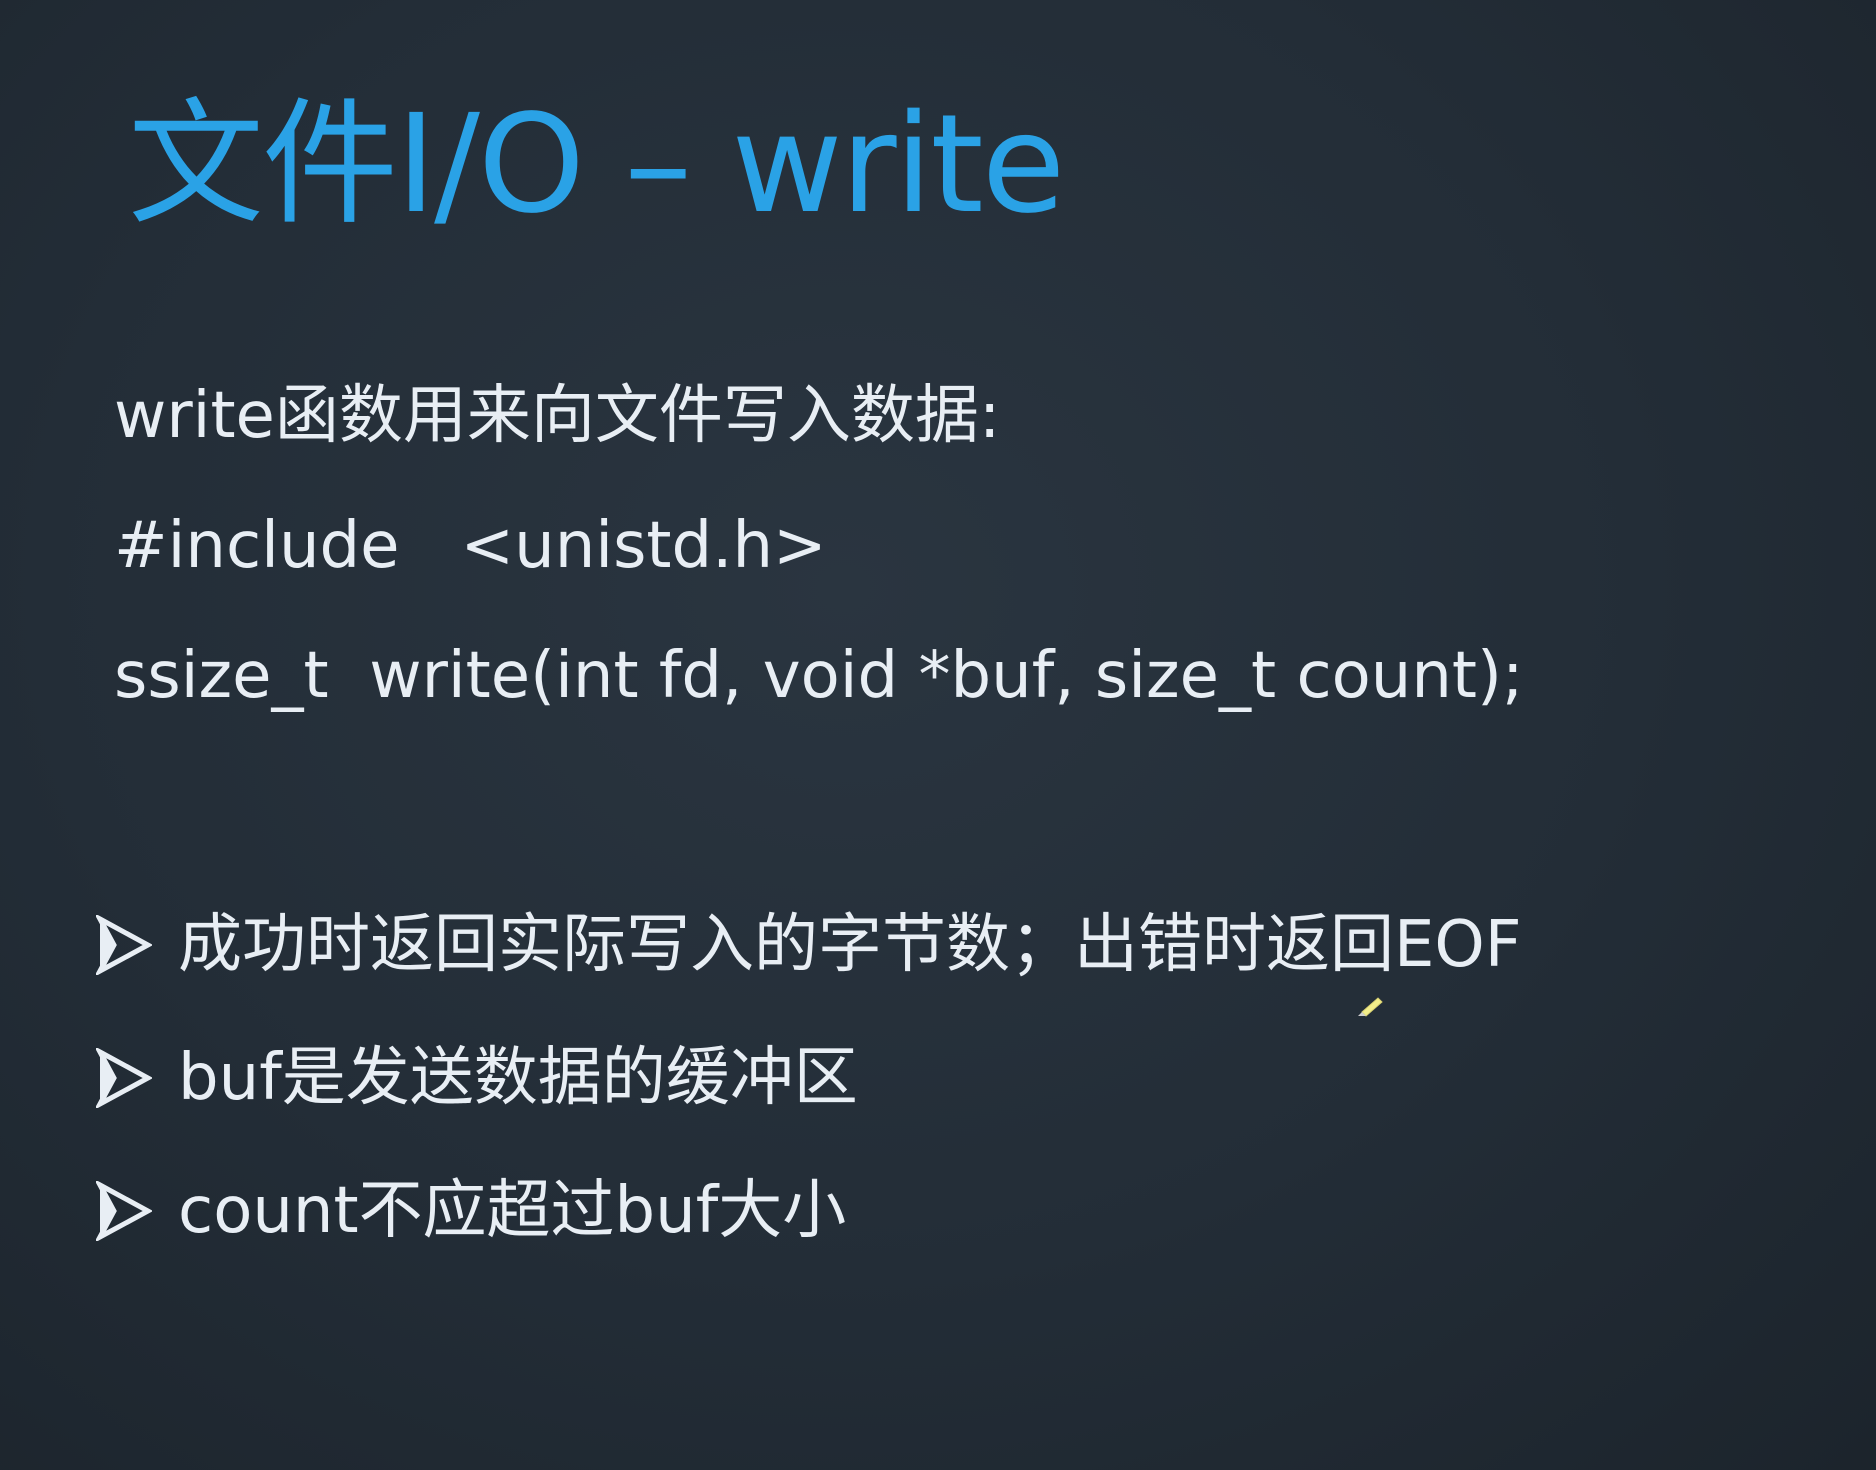 This screenshot has height=1470, width=1876. Describe the element at coordinates (976, 1078) in the screenshot. I see `bullet-item: buf是发送数据的缓冲区` at that location.